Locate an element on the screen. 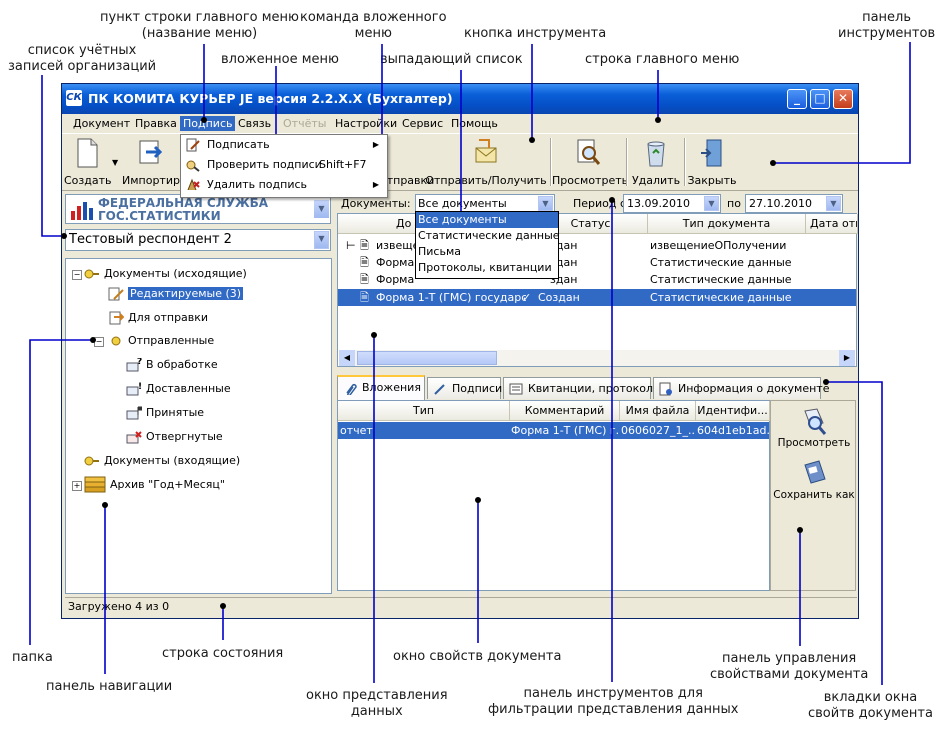  menu-reports: Отчёты is located at coordinates (304, 123).